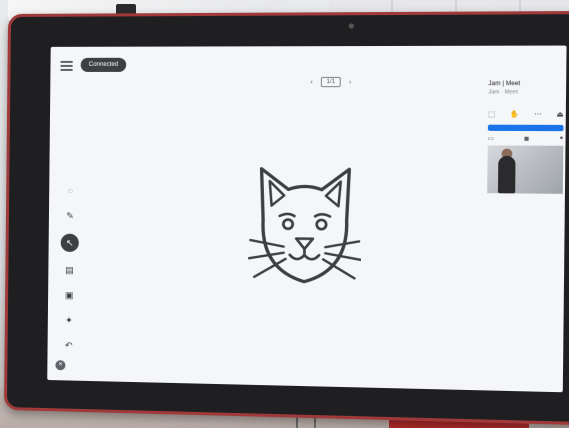  What do you see at coordinates (514, 114) in the screenshot?
I see `raise-hand-icon: ✋` at bounding box center [514, 114].